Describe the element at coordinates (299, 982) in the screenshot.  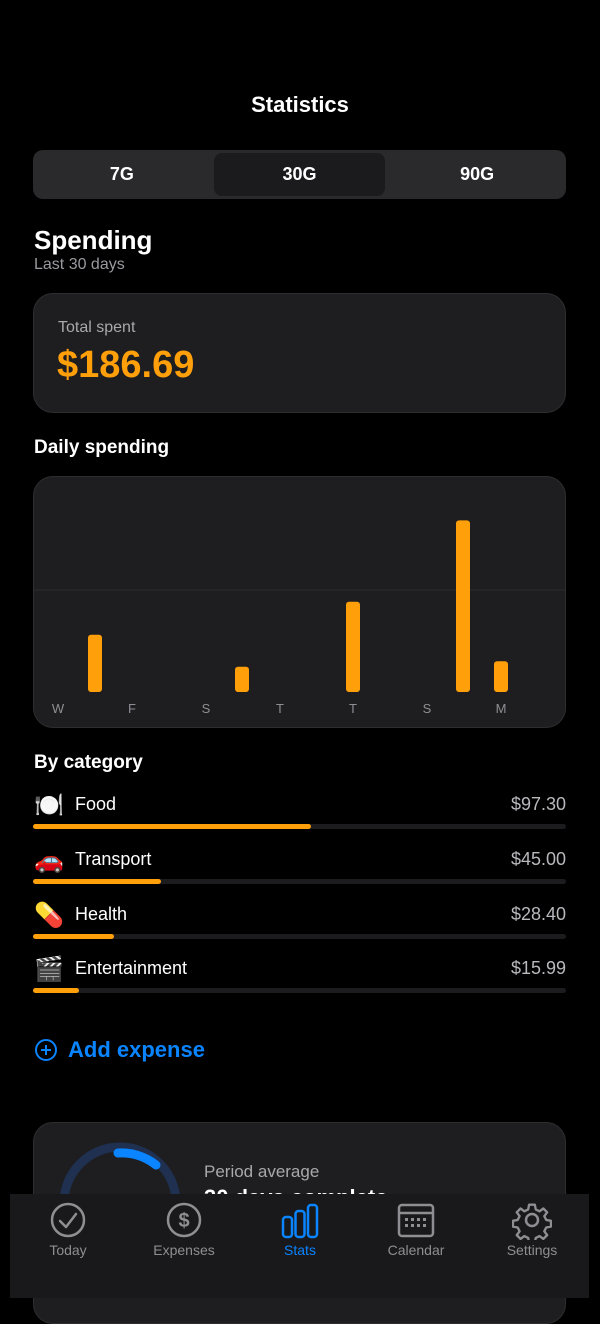
I see `category-row-entertainment: 🎬 Entertainment $15.99` at that location.